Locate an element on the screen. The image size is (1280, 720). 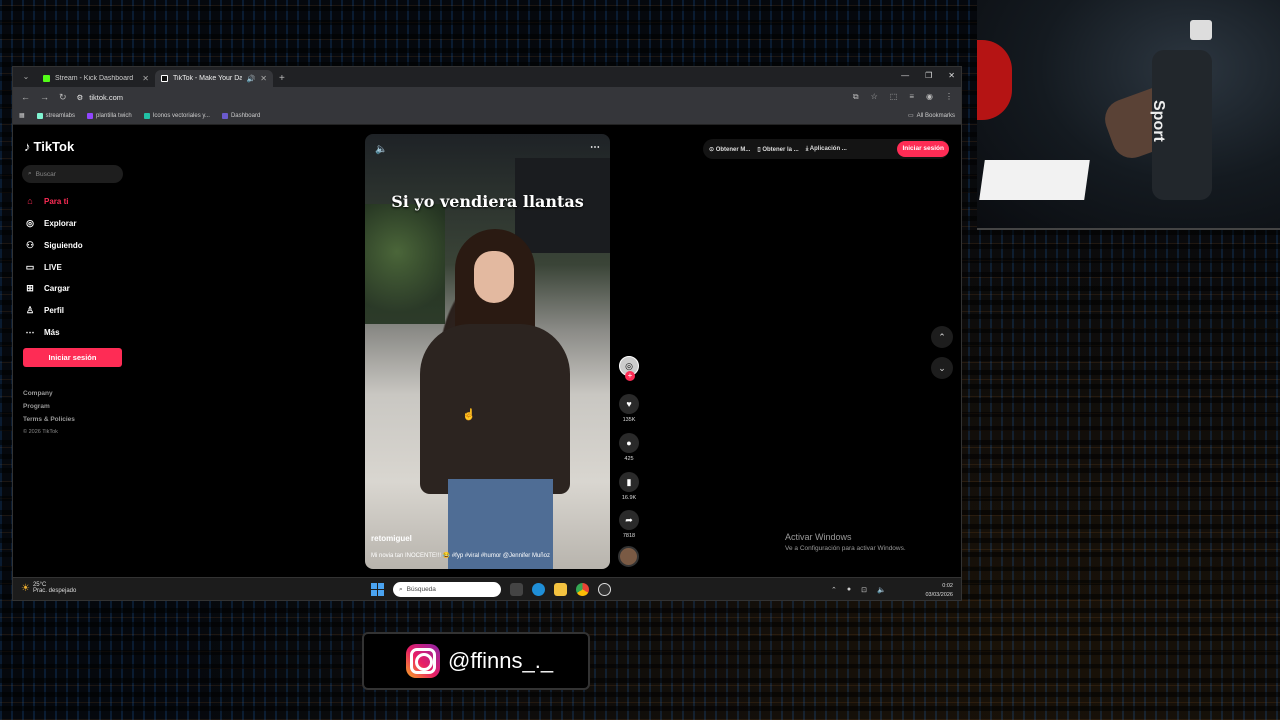
like-action: ♥ 135K is located at coordinates (629, 408).